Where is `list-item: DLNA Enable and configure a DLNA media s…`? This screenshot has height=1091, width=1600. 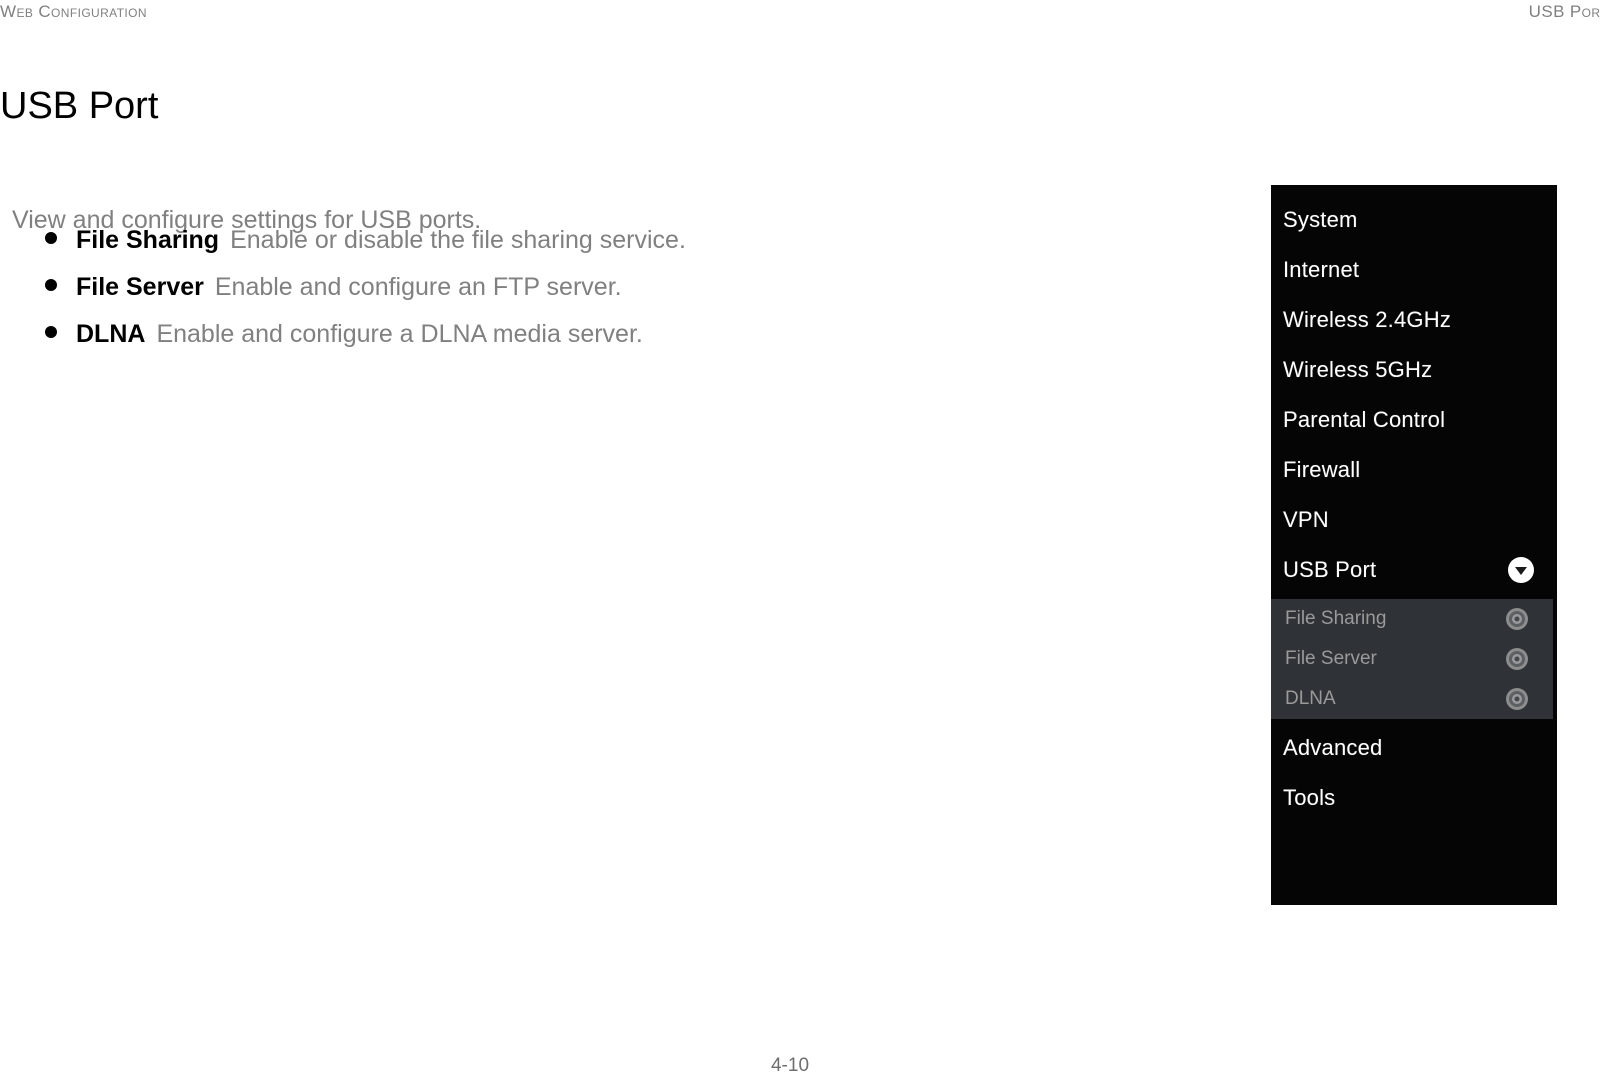 list-item: DLNA Enable and configure a DLNA media s… is located at coordinates (600, 343).